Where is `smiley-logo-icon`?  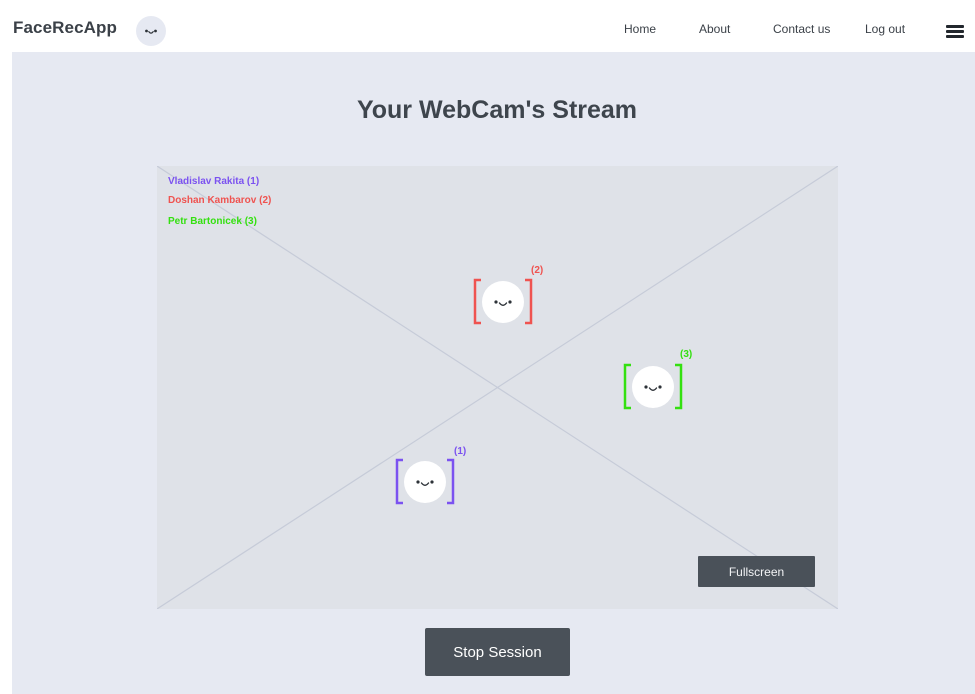 smiley-logo-icon is located at coordinates (151, 31).